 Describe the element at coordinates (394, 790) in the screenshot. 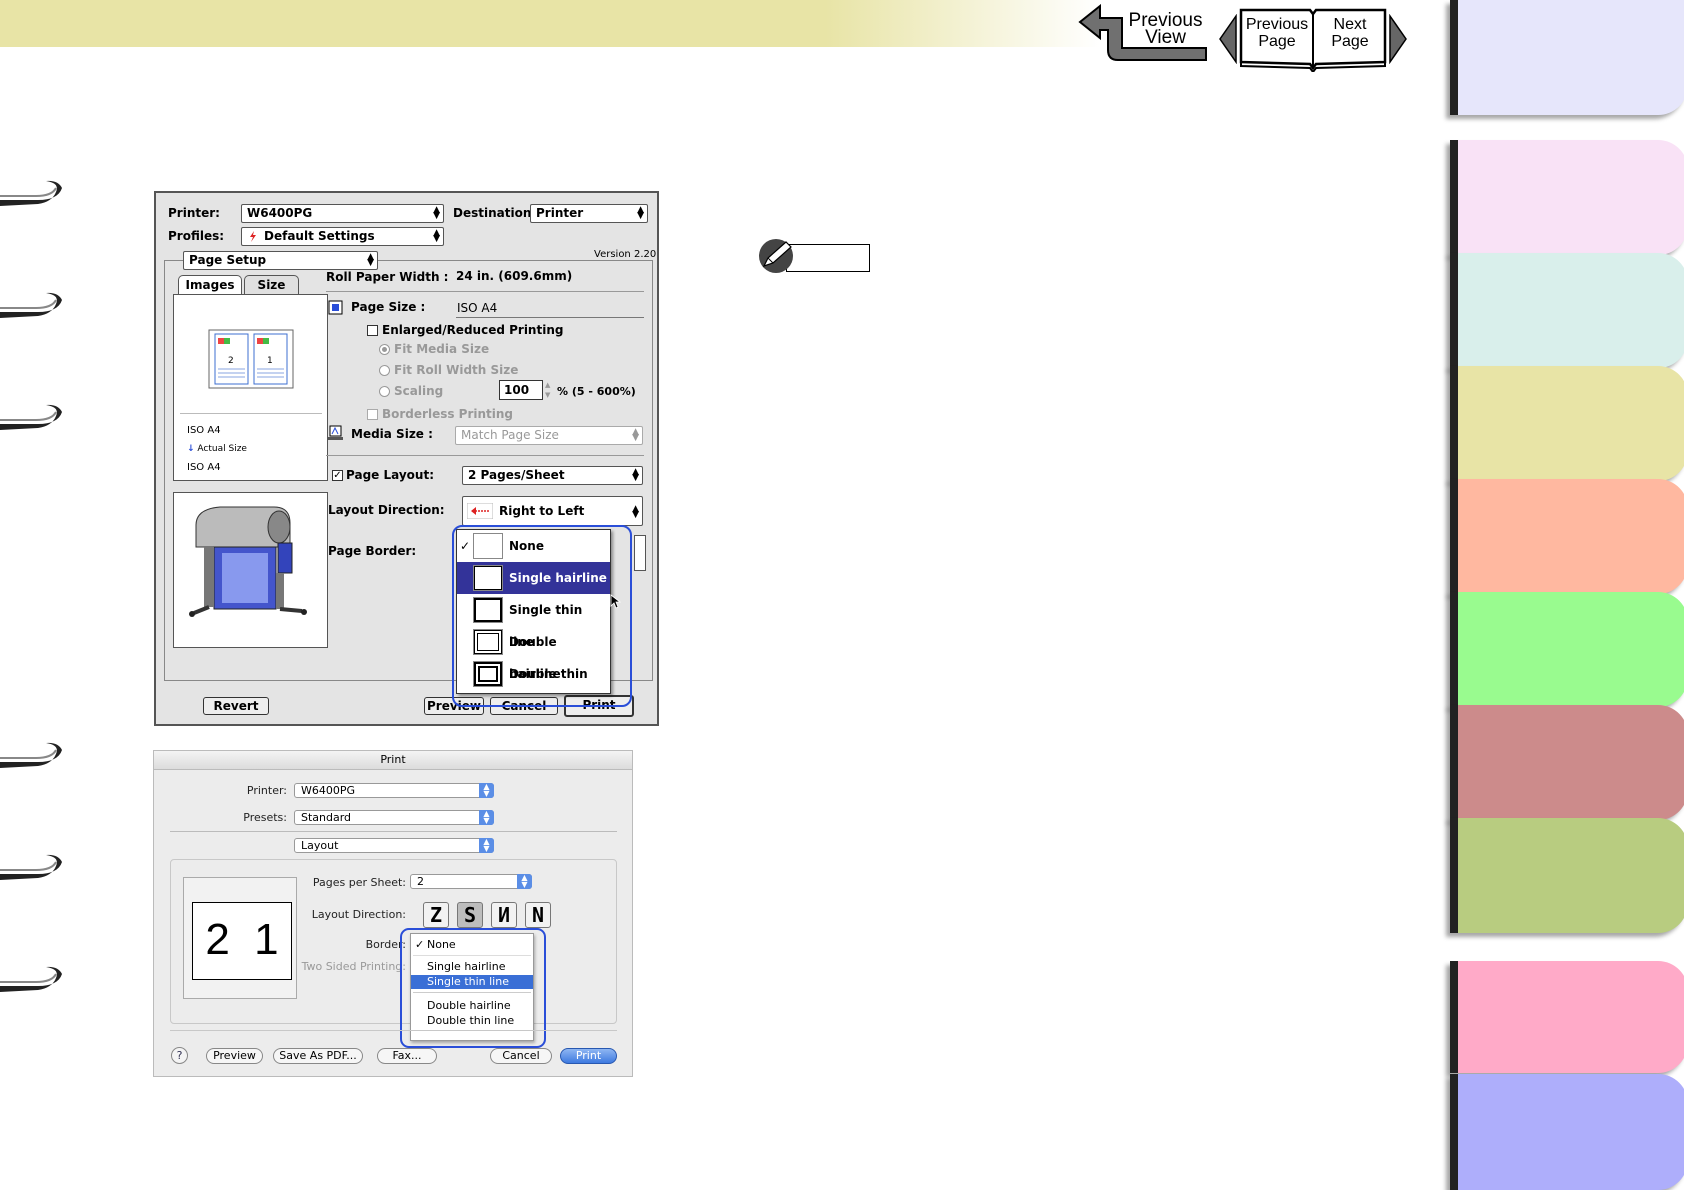

I see `printer-select-2: W6400PG ▲ ▼` at that location.